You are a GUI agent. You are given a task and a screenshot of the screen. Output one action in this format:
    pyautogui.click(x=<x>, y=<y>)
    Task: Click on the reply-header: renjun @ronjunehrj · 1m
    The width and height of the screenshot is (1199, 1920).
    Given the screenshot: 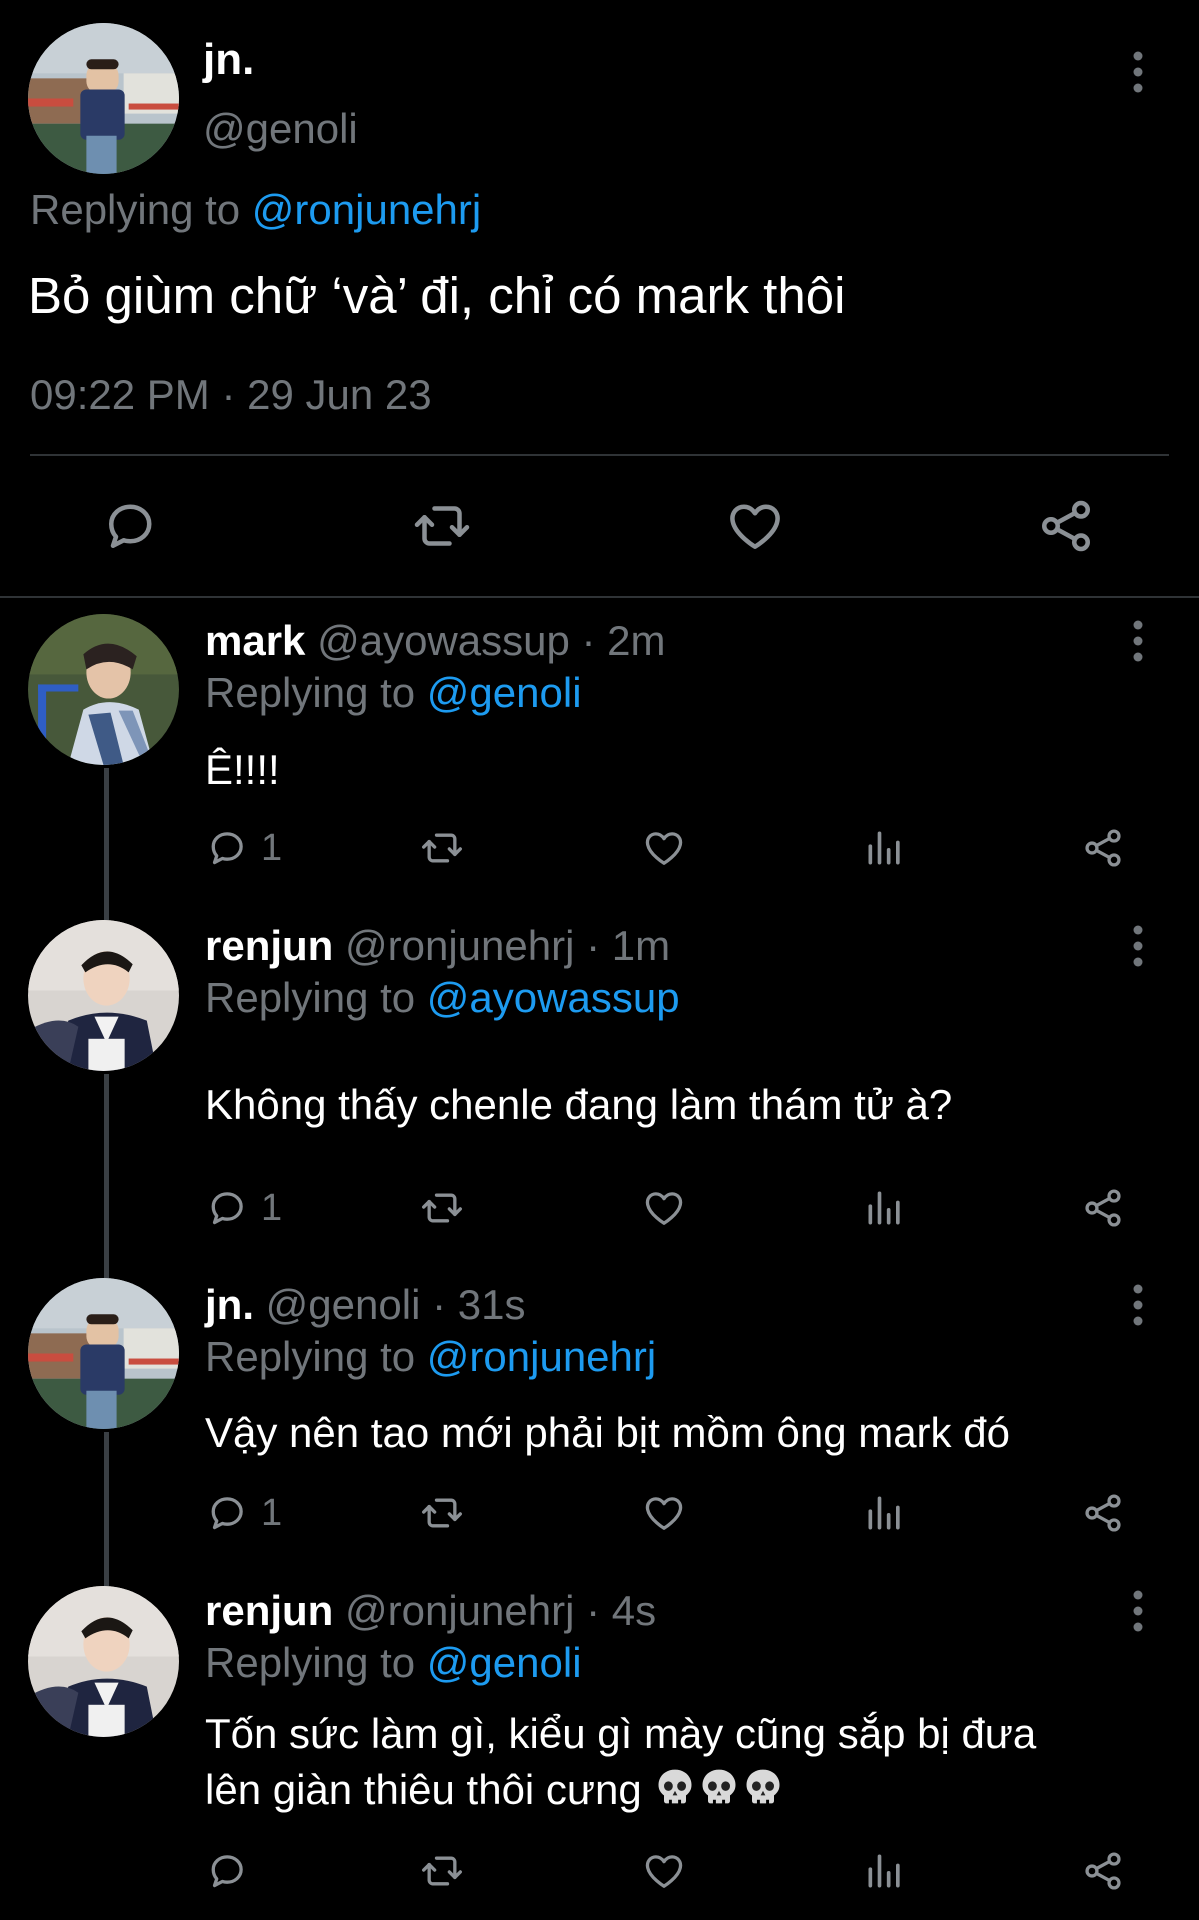 What is the action you would take?
    pyautogui.click(x=437, y=946)
    